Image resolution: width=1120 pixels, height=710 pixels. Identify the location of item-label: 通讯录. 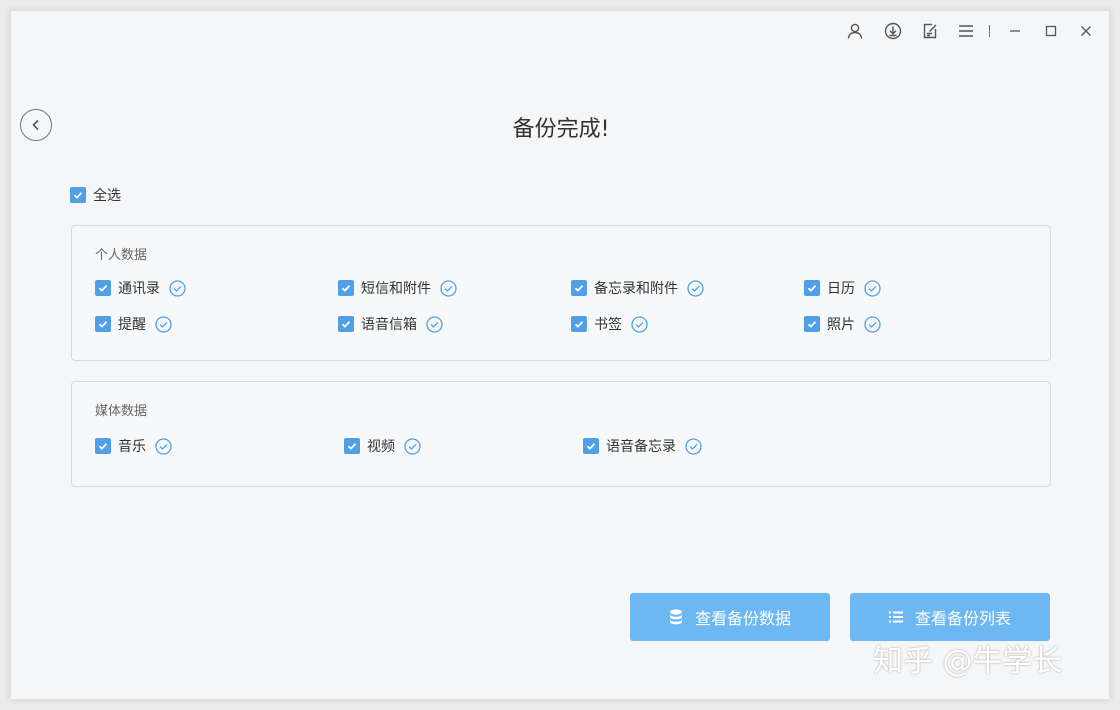
(139, 289).